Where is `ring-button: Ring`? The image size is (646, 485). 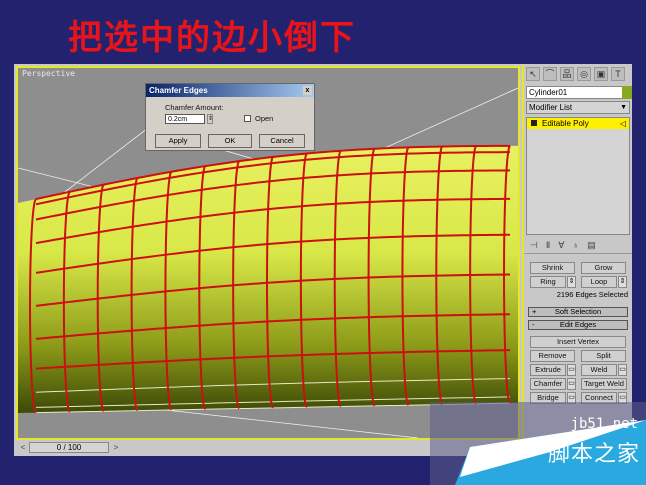
ring-button: Ring is located at coordinates (548, 282).